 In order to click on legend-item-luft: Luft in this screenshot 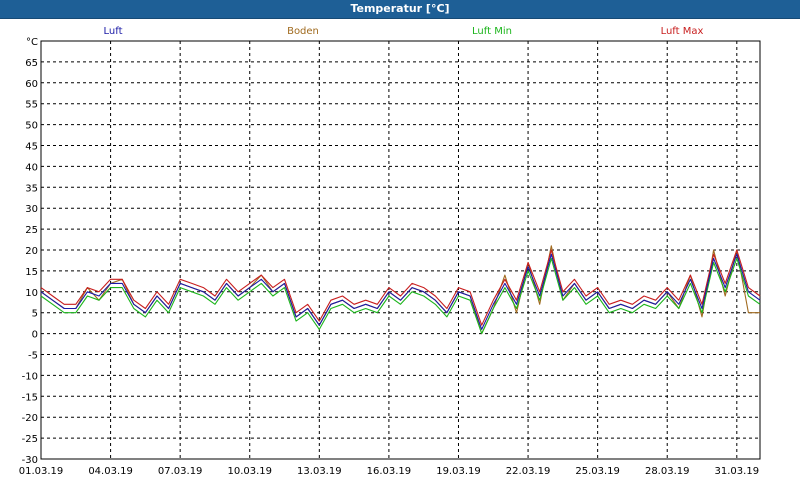, I will do `click(113, 31)`.